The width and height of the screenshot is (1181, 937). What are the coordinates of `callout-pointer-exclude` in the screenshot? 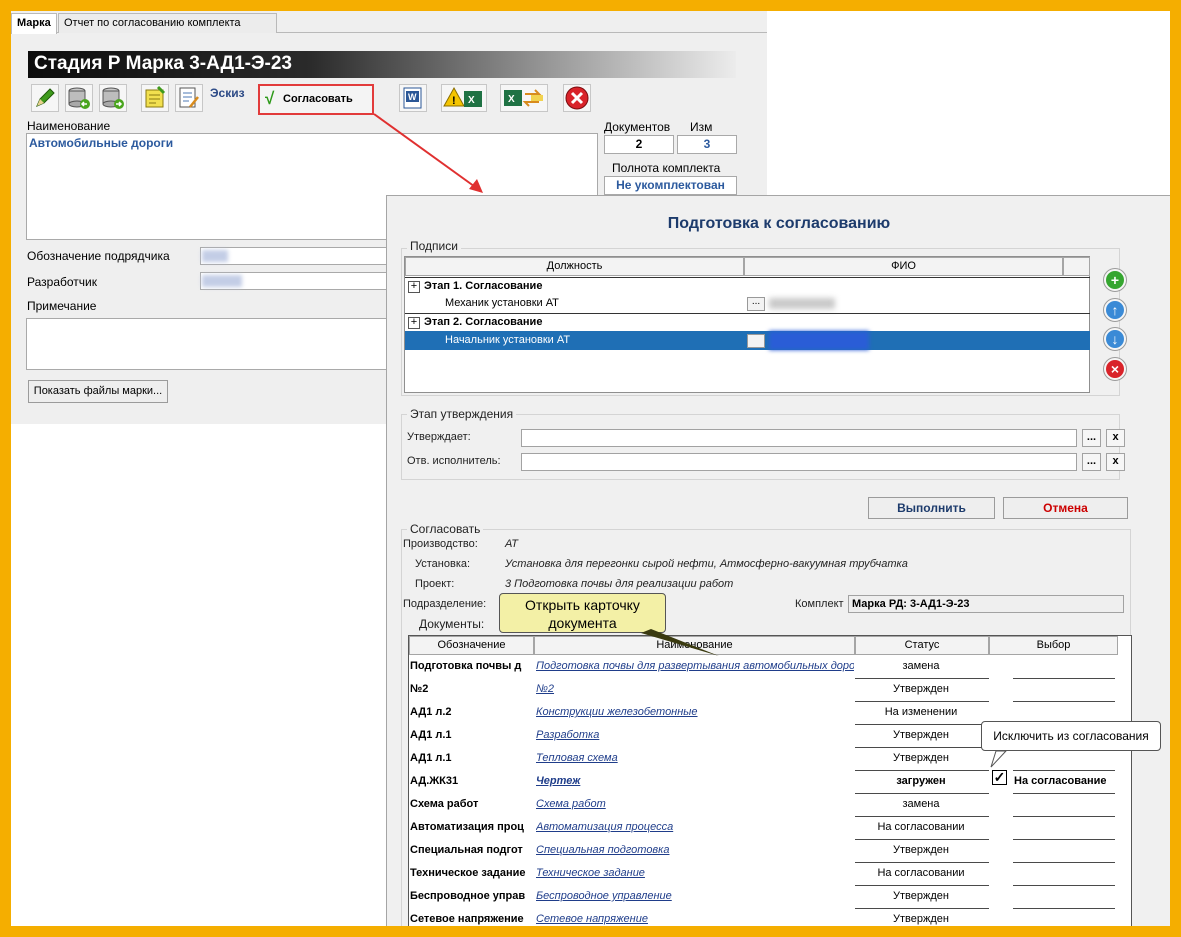 It's located at (999, 759).